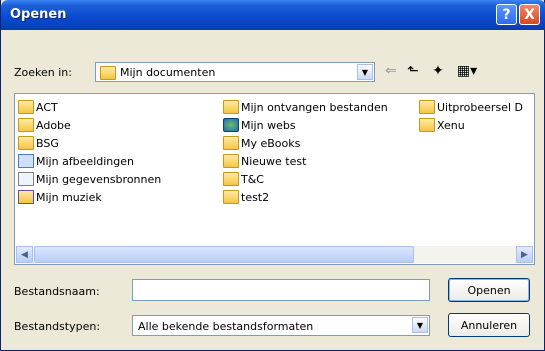 This screenshot has height=351, width=545. Describe the element at coordinates (24, 254) in the screenshot. I see `scroll-left-icon: ◀` at that location.